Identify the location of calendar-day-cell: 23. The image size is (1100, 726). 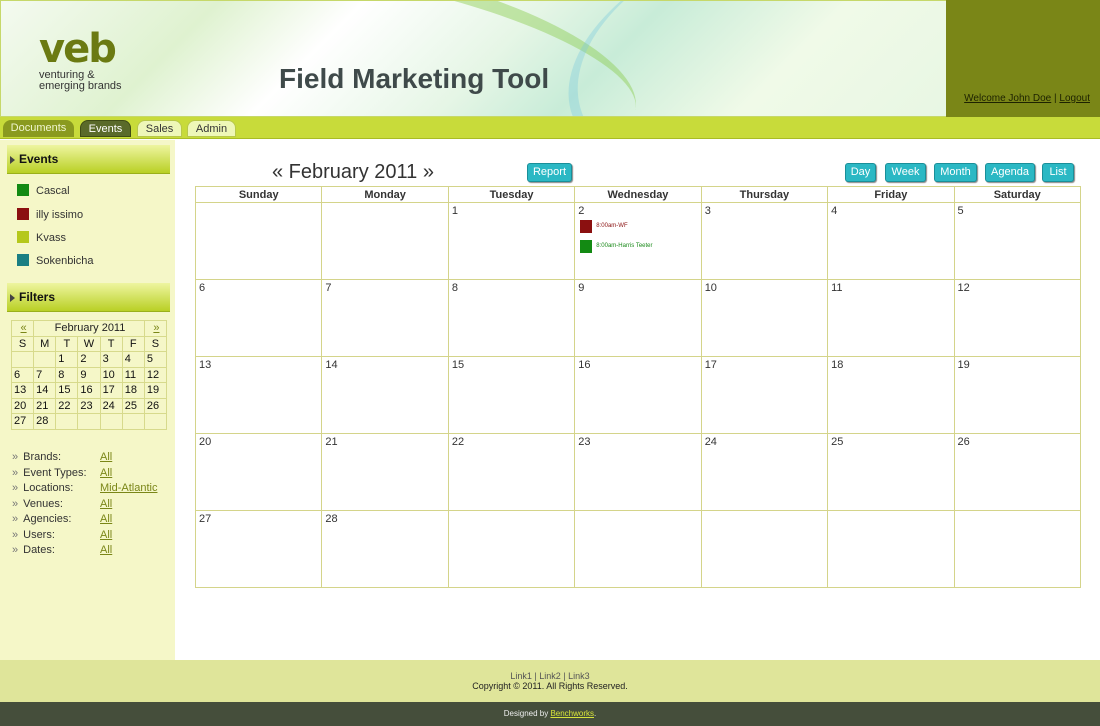
(638, 472).